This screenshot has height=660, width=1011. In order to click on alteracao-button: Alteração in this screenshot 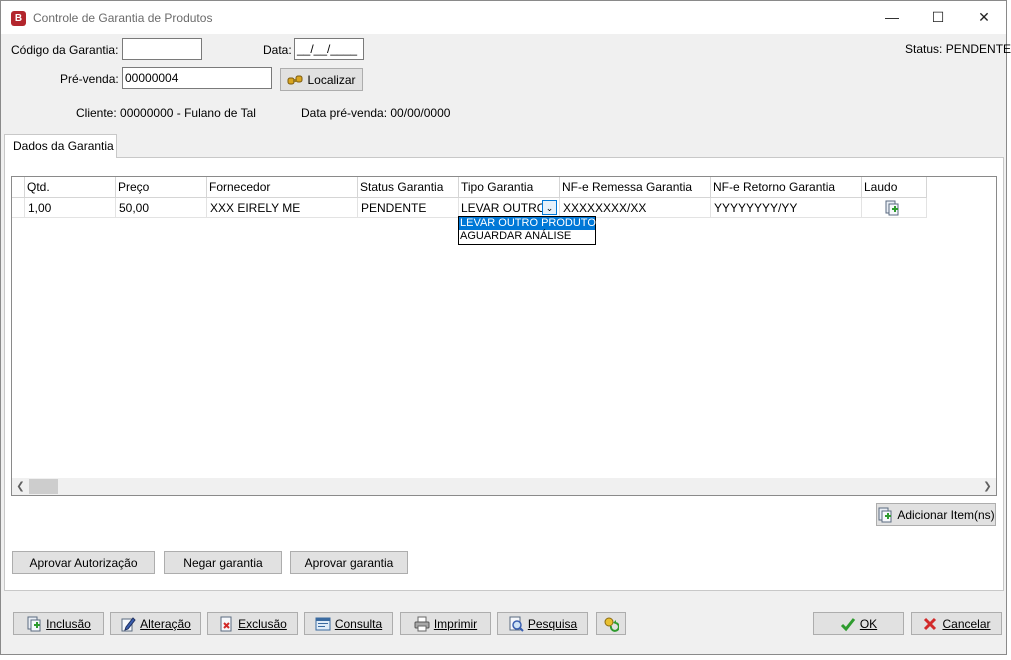, I will do `click(155, 623)`.